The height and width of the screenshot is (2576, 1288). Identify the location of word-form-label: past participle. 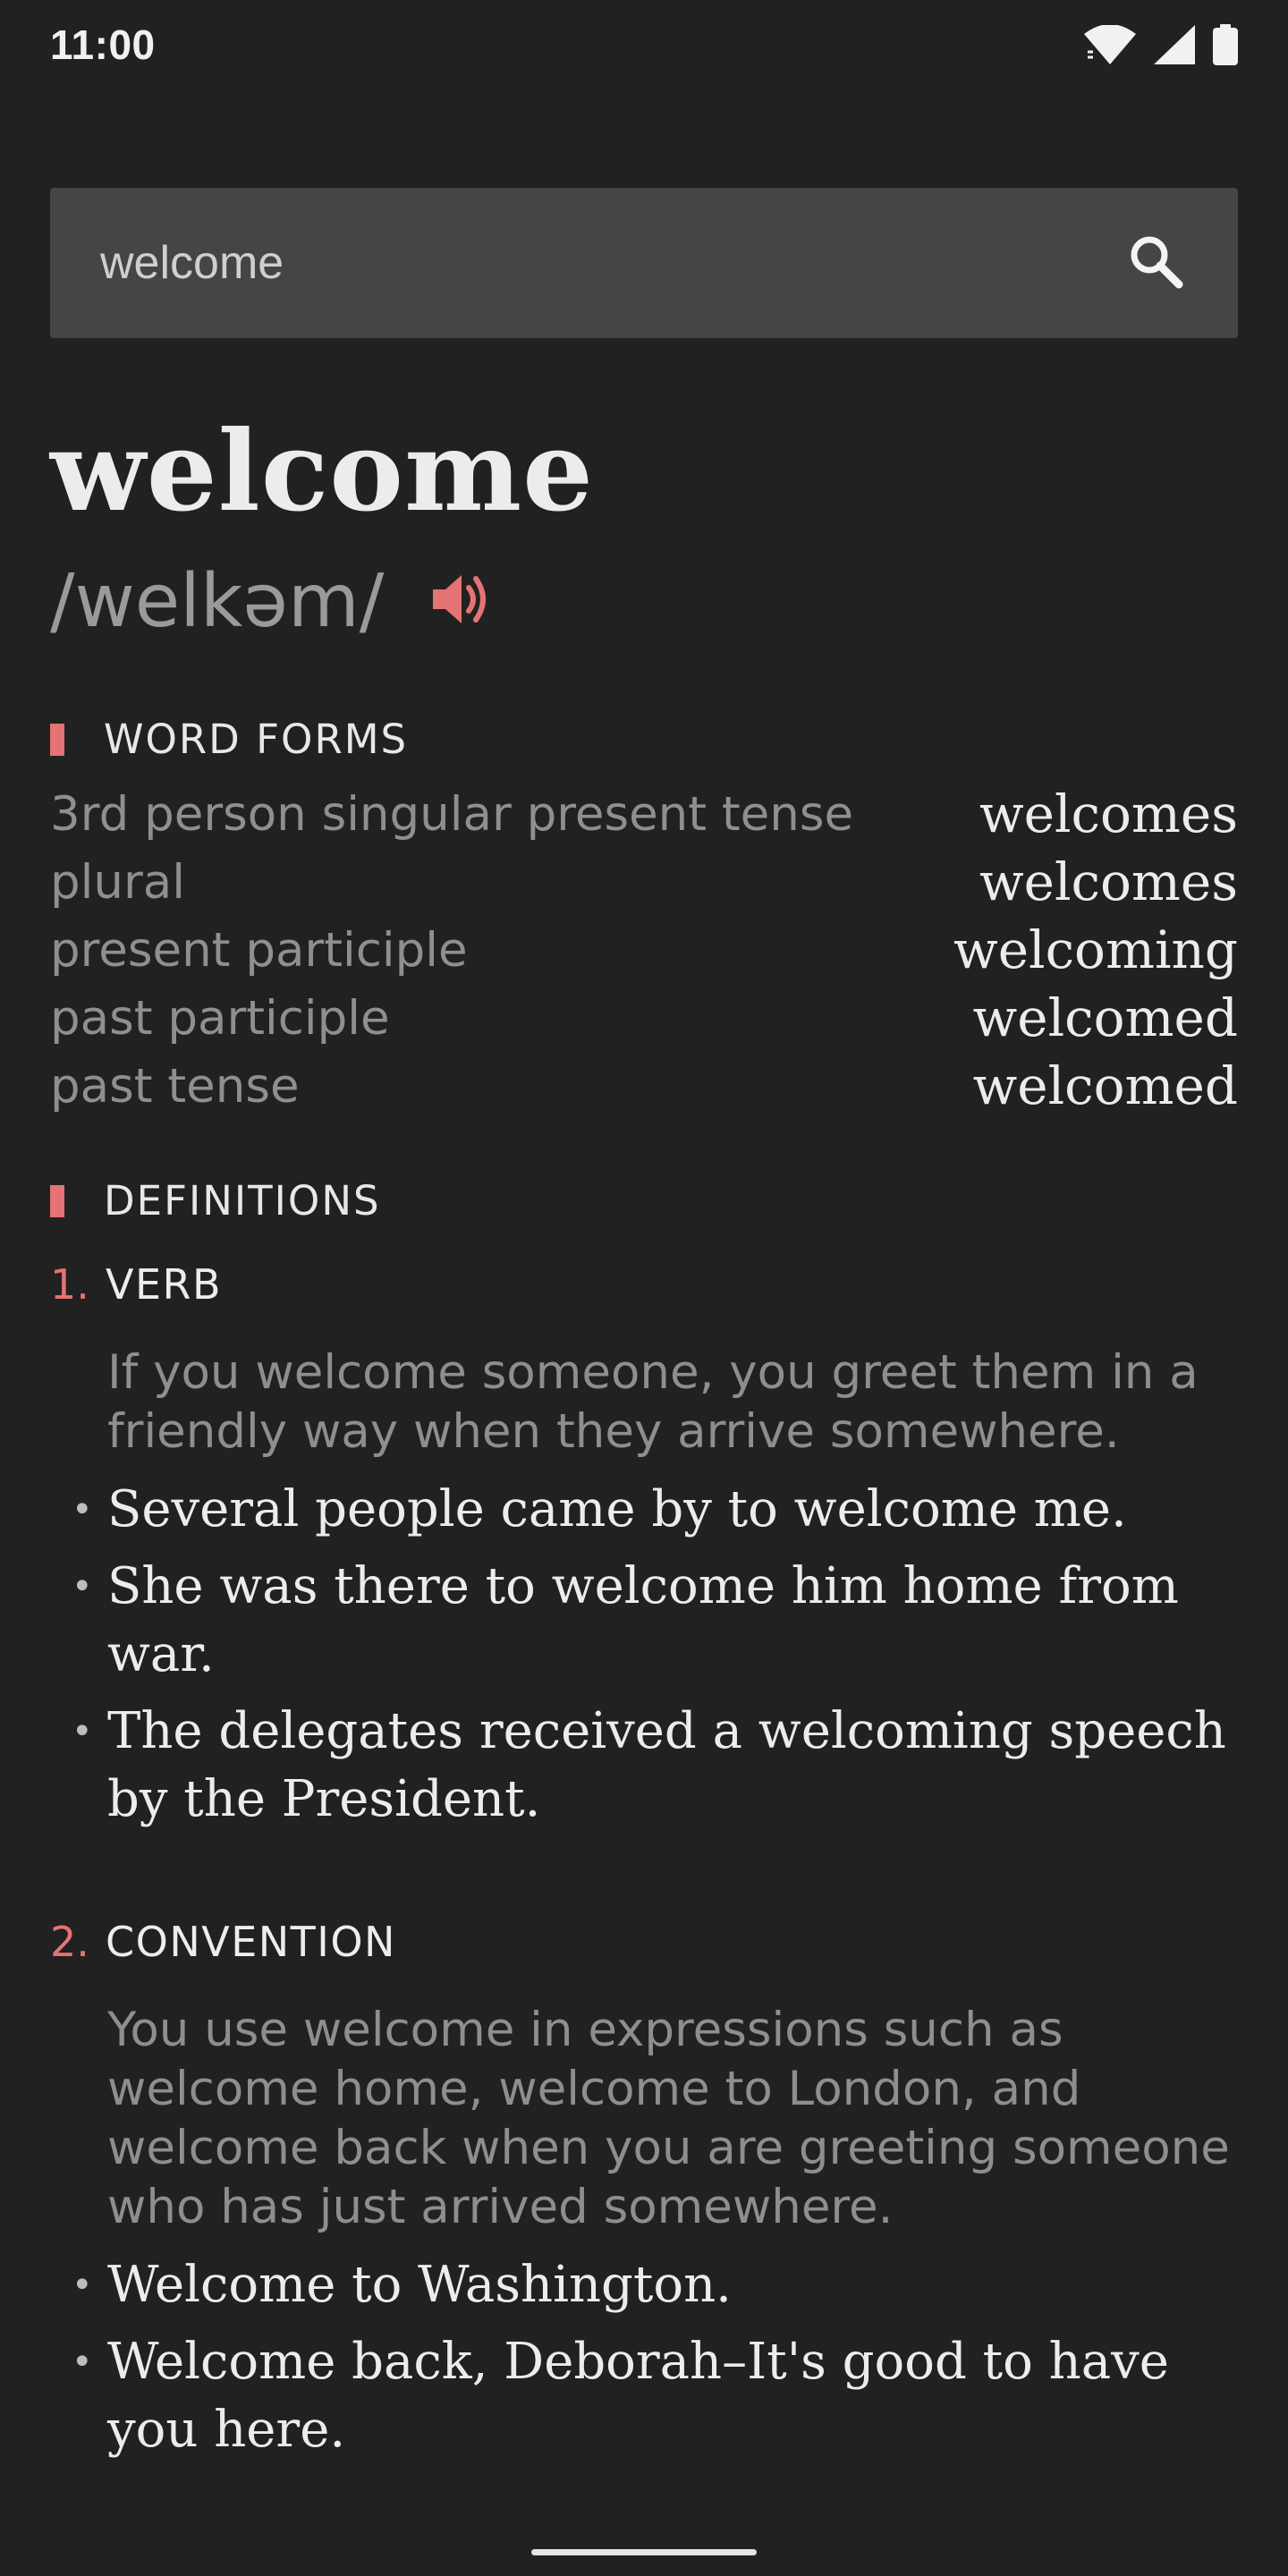
(220, 1018).